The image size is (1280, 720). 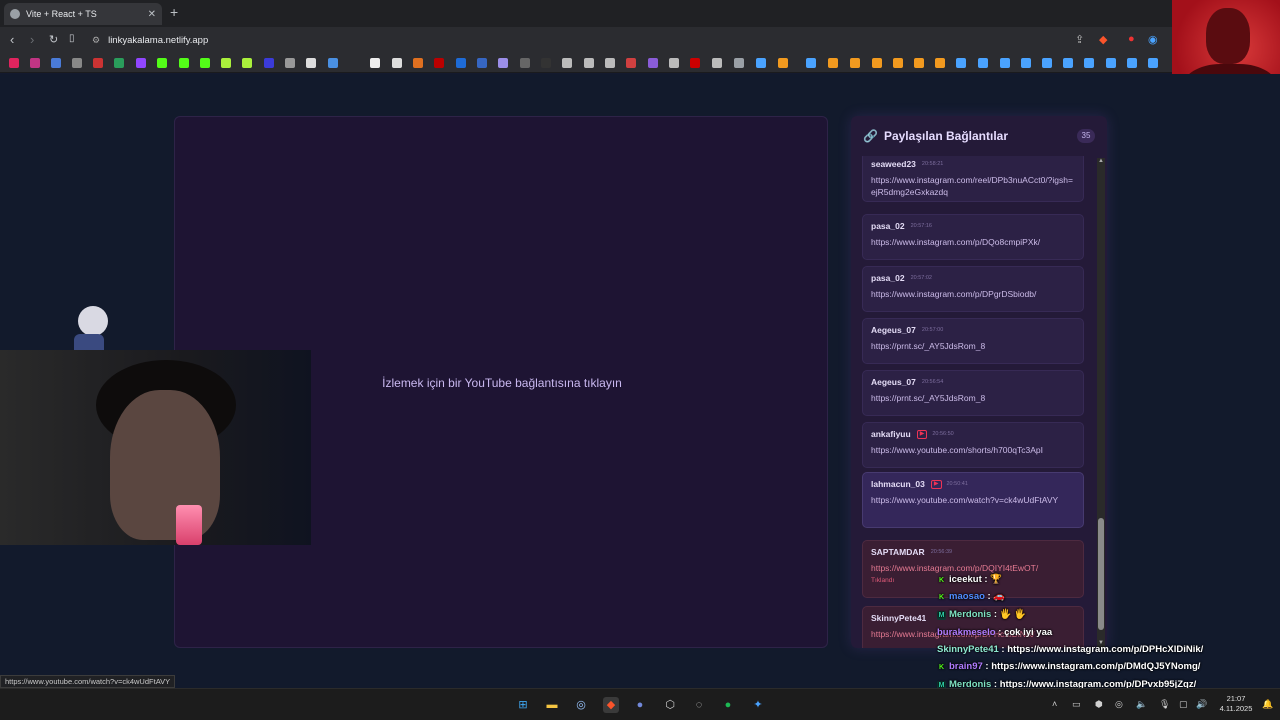 I want to click on bookmark-icon: ▯, so click(x=72, y=38).